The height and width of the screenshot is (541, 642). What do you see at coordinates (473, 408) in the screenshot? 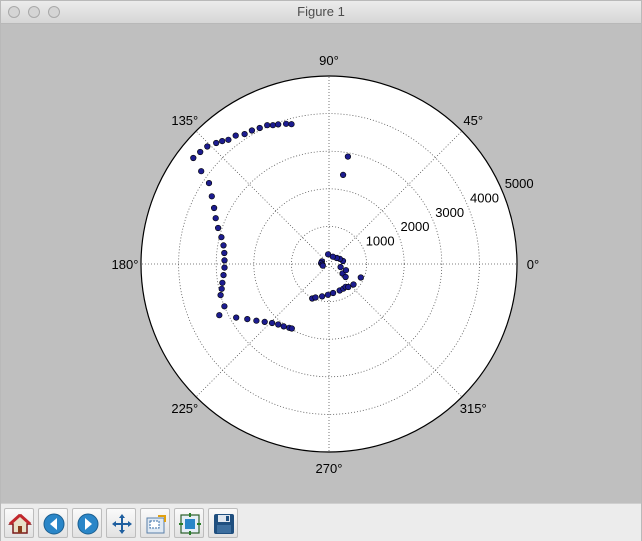
I see `angle-tick-label: 315°` at bounding box center [473, 408].